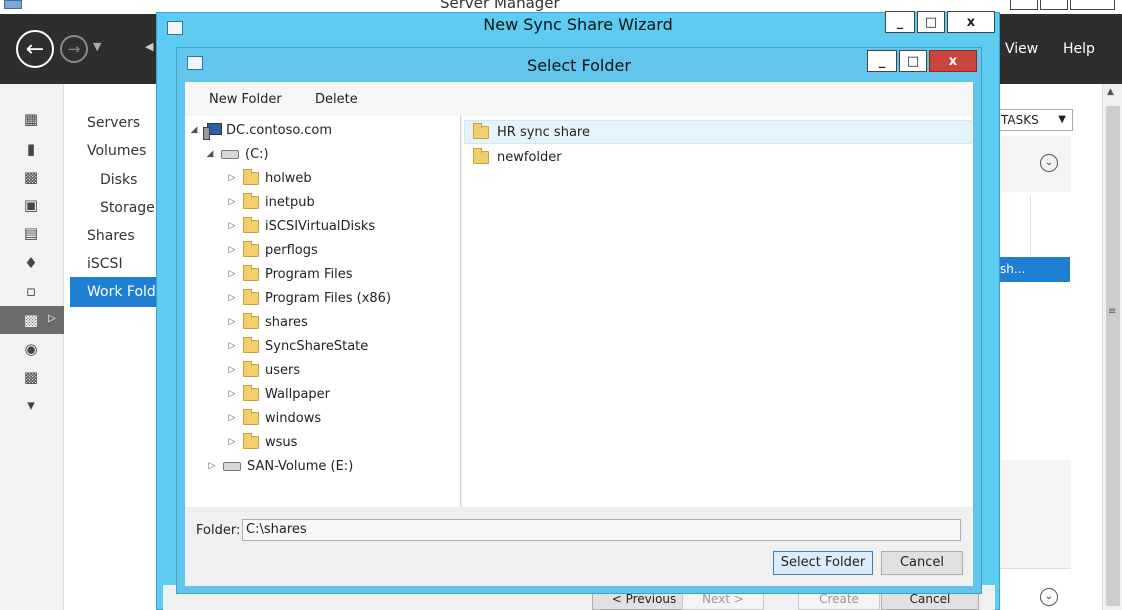  Describe the element at coordinates (320, 226) in the screenshot. I see `folder-label: iSCSIVirtualDisks` at that location.